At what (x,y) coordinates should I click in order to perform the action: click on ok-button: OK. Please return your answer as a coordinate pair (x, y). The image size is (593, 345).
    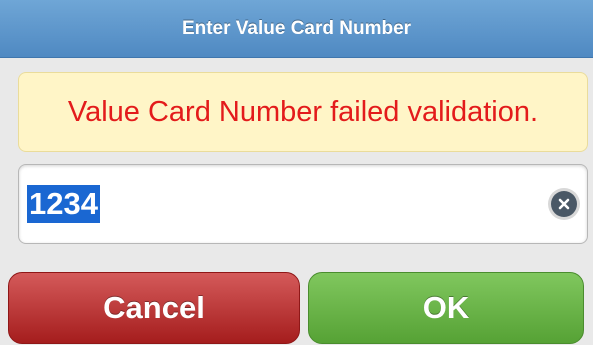
    Looking at the image, I should click on (446, 308).